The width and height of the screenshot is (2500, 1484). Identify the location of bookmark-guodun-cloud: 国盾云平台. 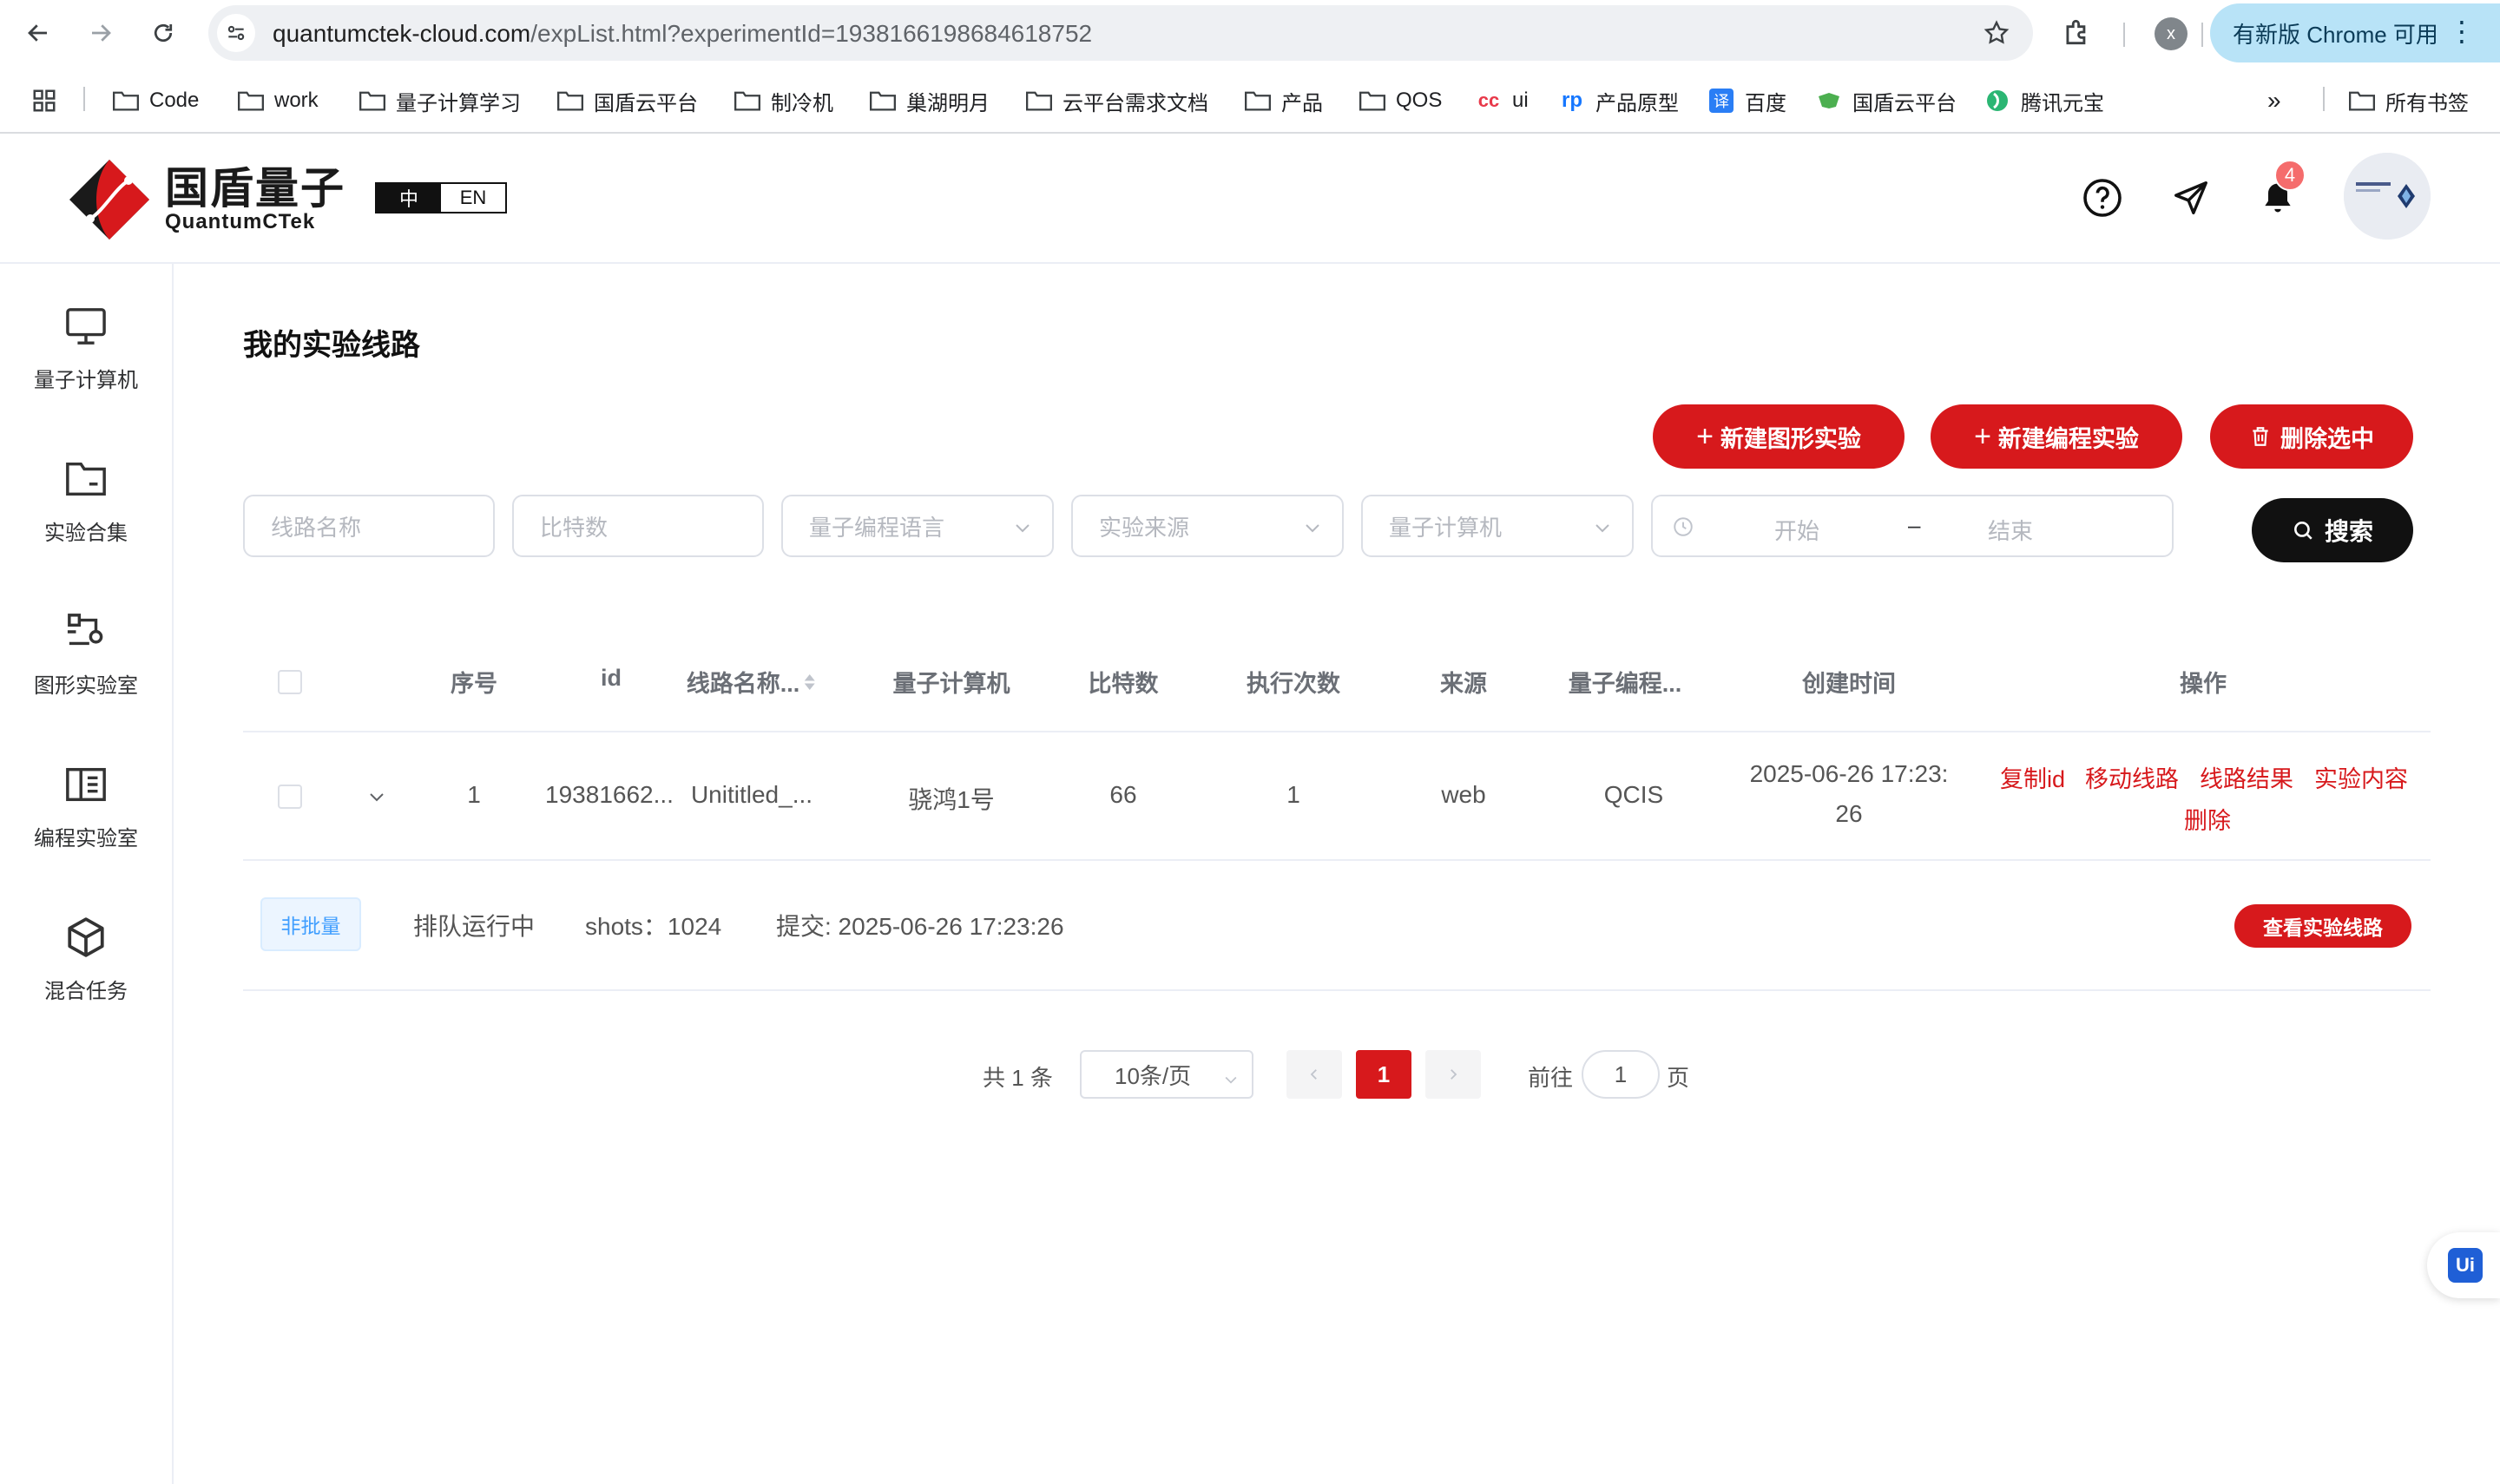
(627, 101).